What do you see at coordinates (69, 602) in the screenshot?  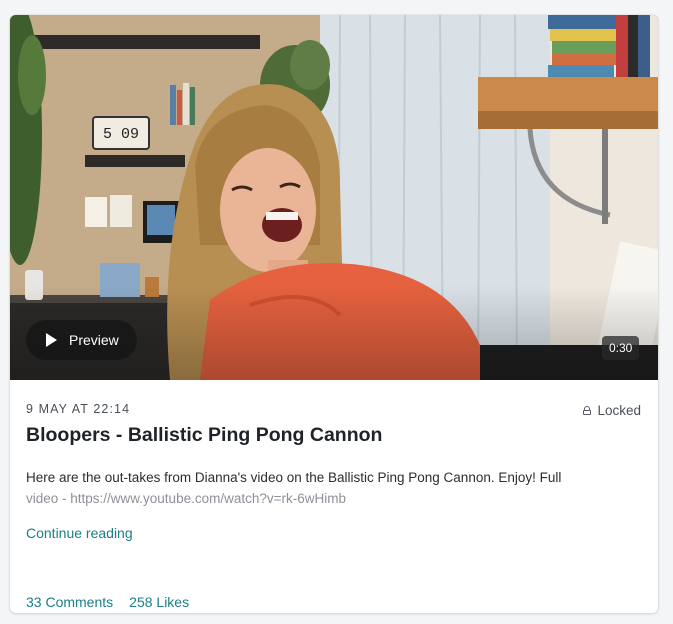 I see `comments-link: 33 Comments` at bounding box center [69, 602].